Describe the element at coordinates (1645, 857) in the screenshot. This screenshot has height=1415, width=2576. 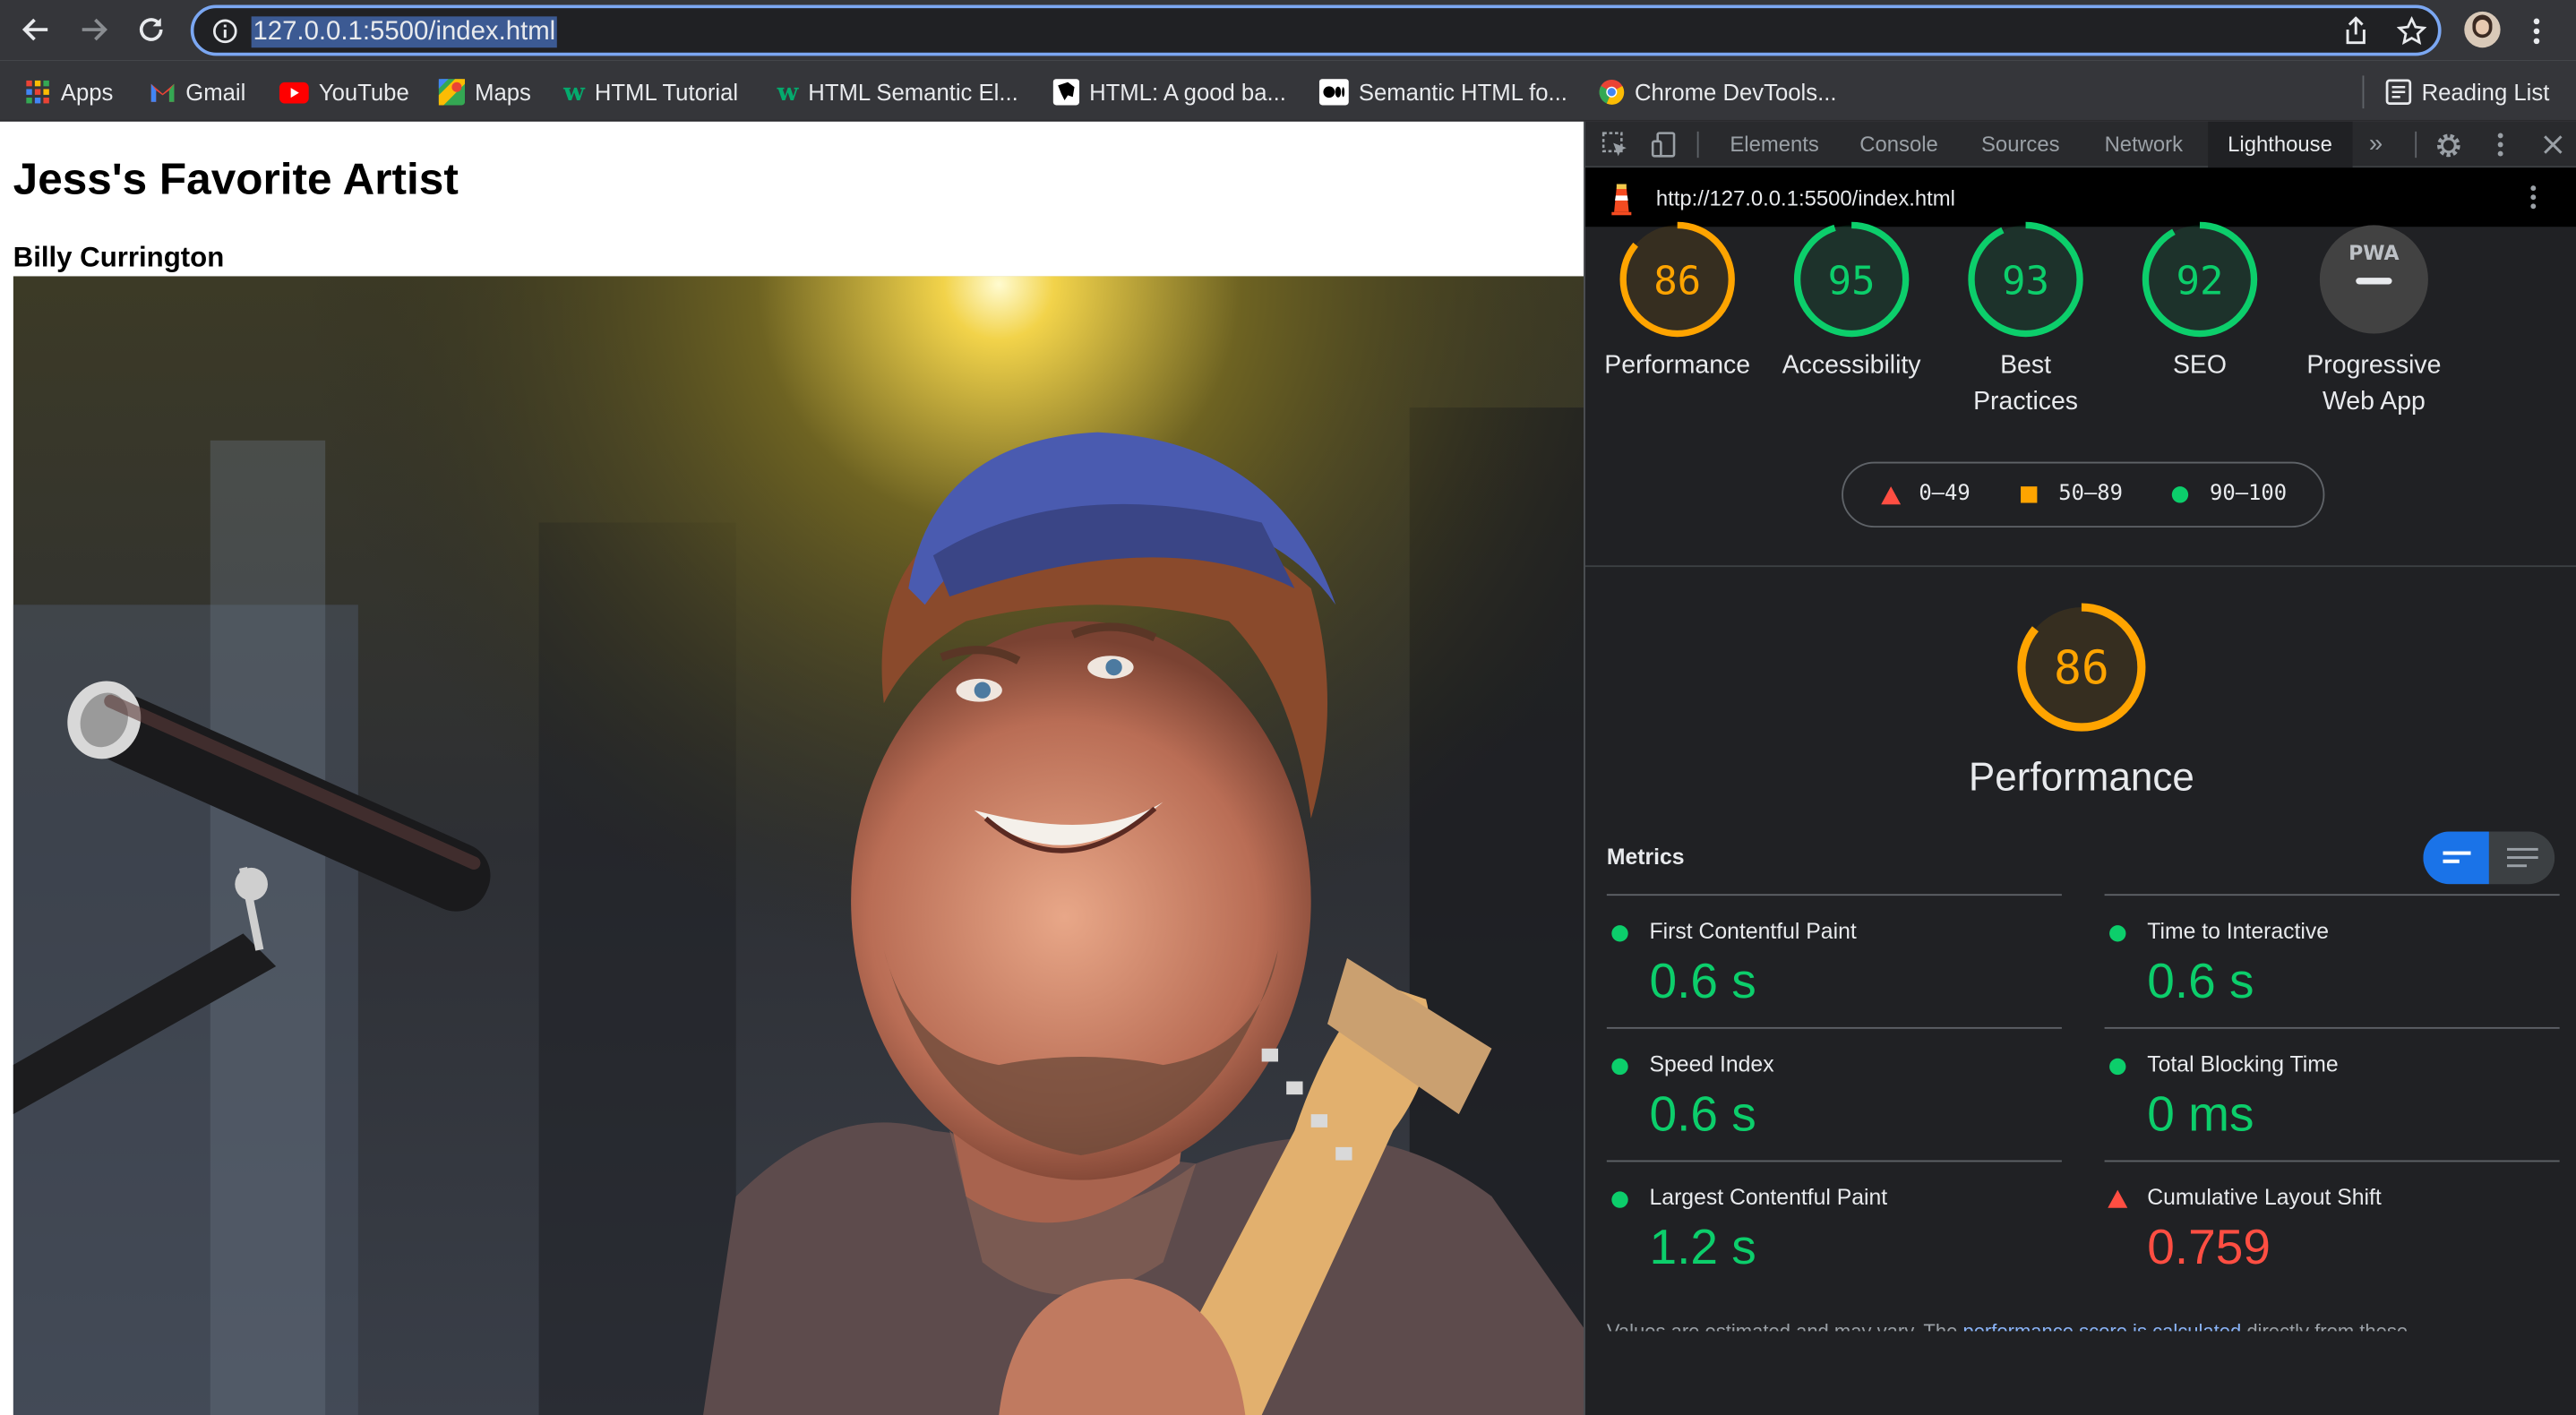
I see `metrics-title: Metrics` at that location.